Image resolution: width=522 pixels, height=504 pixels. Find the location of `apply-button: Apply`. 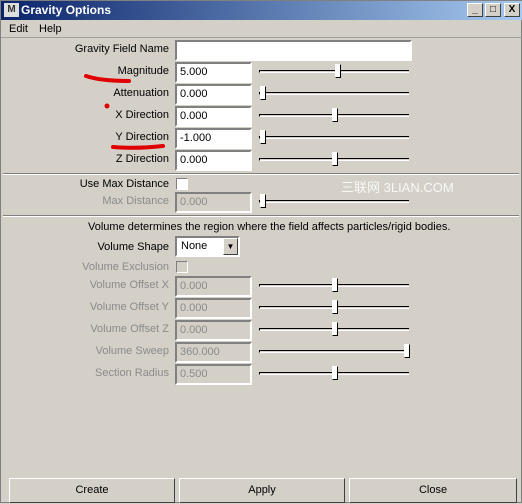

apply-button: Apply is located at coordinates (262, 490).